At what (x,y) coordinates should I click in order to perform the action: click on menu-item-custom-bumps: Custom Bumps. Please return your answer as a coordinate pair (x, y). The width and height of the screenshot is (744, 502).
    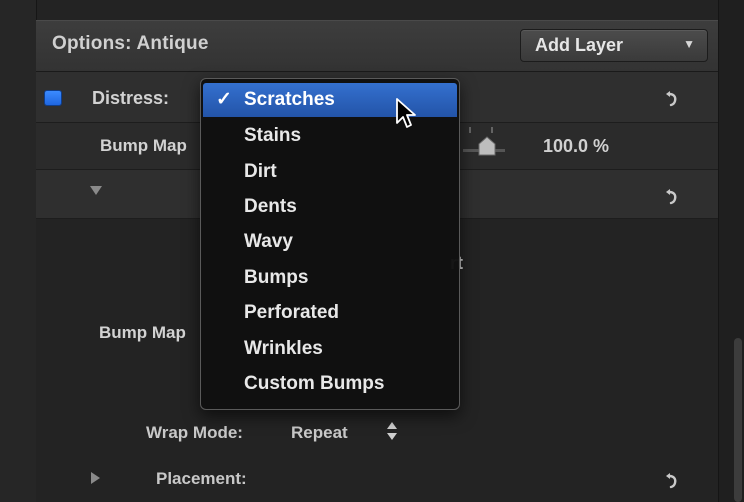
    Looking at the image, I should click on (330, 384).